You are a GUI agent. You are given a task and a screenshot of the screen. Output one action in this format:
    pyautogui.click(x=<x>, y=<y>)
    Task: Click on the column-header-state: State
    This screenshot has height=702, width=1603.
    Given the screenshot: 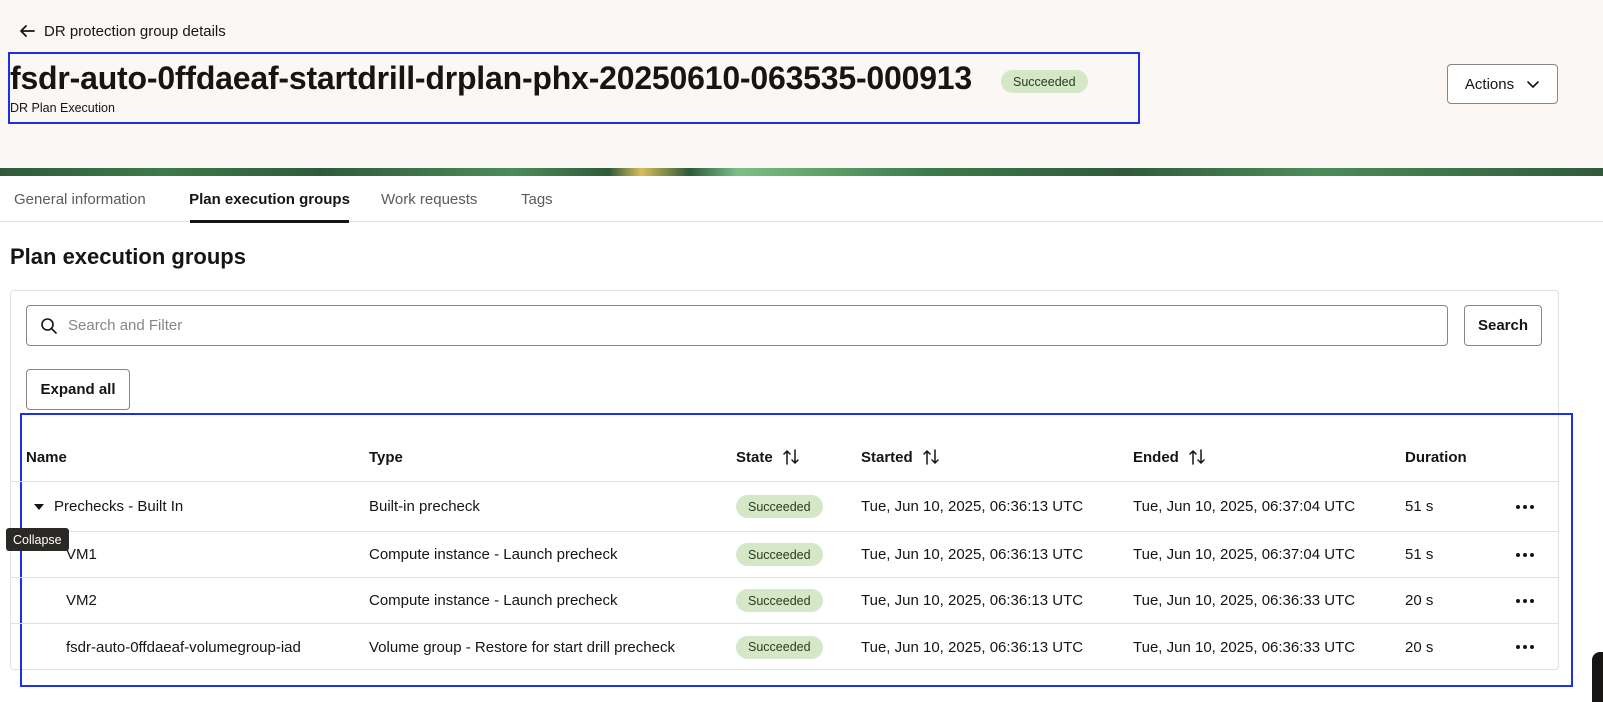 What is the action you would take?
    pyautogui.click(x=767, y=457)
    